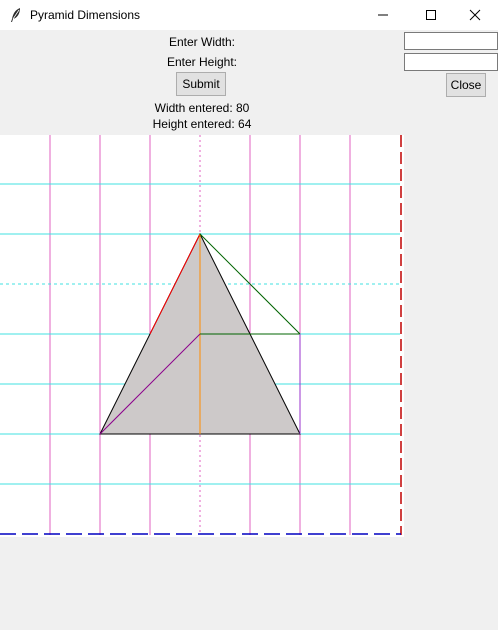  Describe the element at coordinates (451, 62) in the screenshot. I see `height-input` at that location.